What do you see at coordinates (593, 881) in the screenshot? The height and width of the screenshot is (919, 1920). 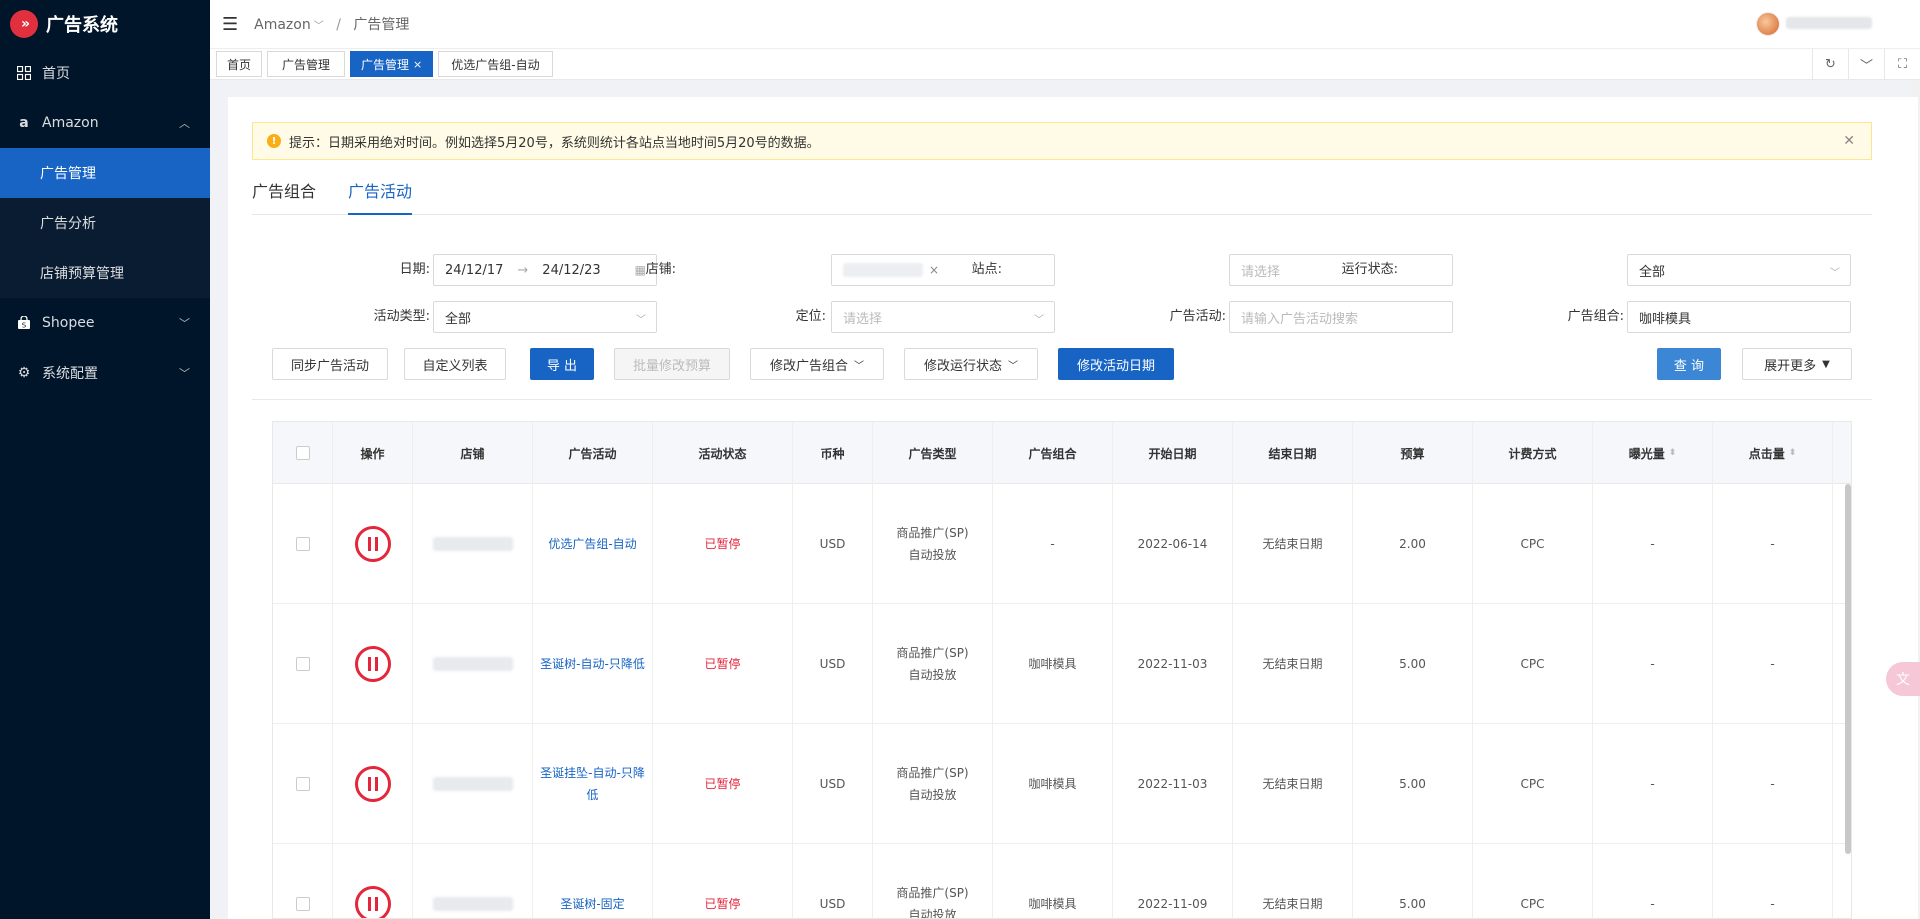 I see `campaign-cell: 圣诞树-固定` at bounding box center [593, 881].